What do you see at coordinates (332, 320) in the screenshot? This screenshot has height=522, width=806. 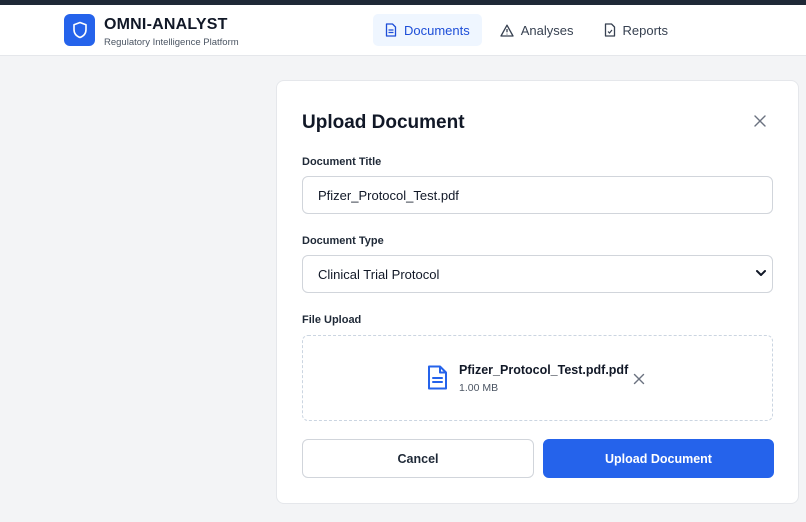 I see `file-upload-label: File Upload` at bounding box center [332, 320].